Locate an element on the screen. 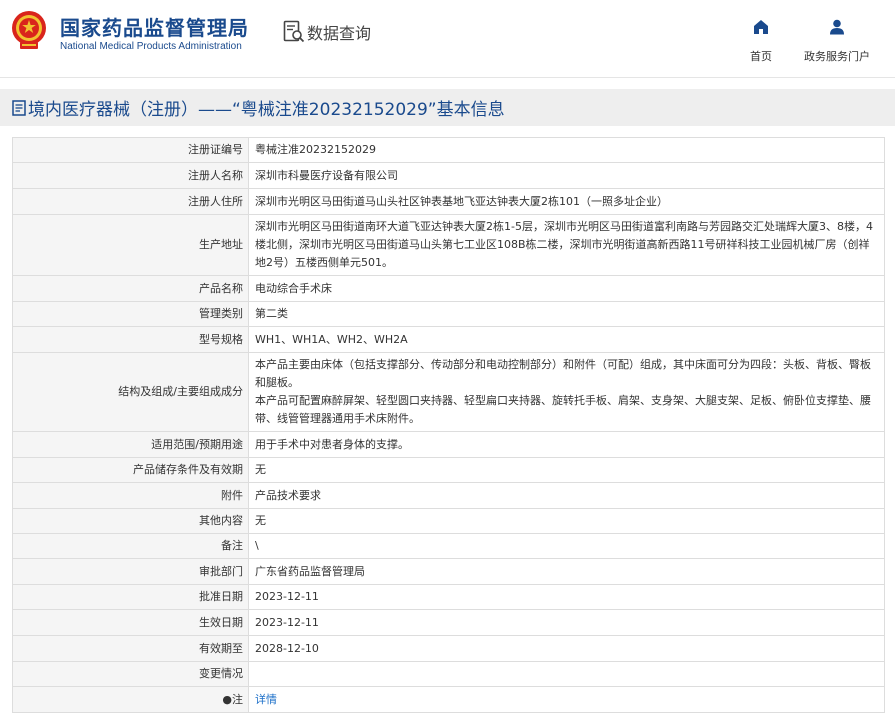 Image resolution: width=895 pixels, height=714 pixels. table-row: 产品名称 电动综合手术床 is located at coordinates (448, 288).